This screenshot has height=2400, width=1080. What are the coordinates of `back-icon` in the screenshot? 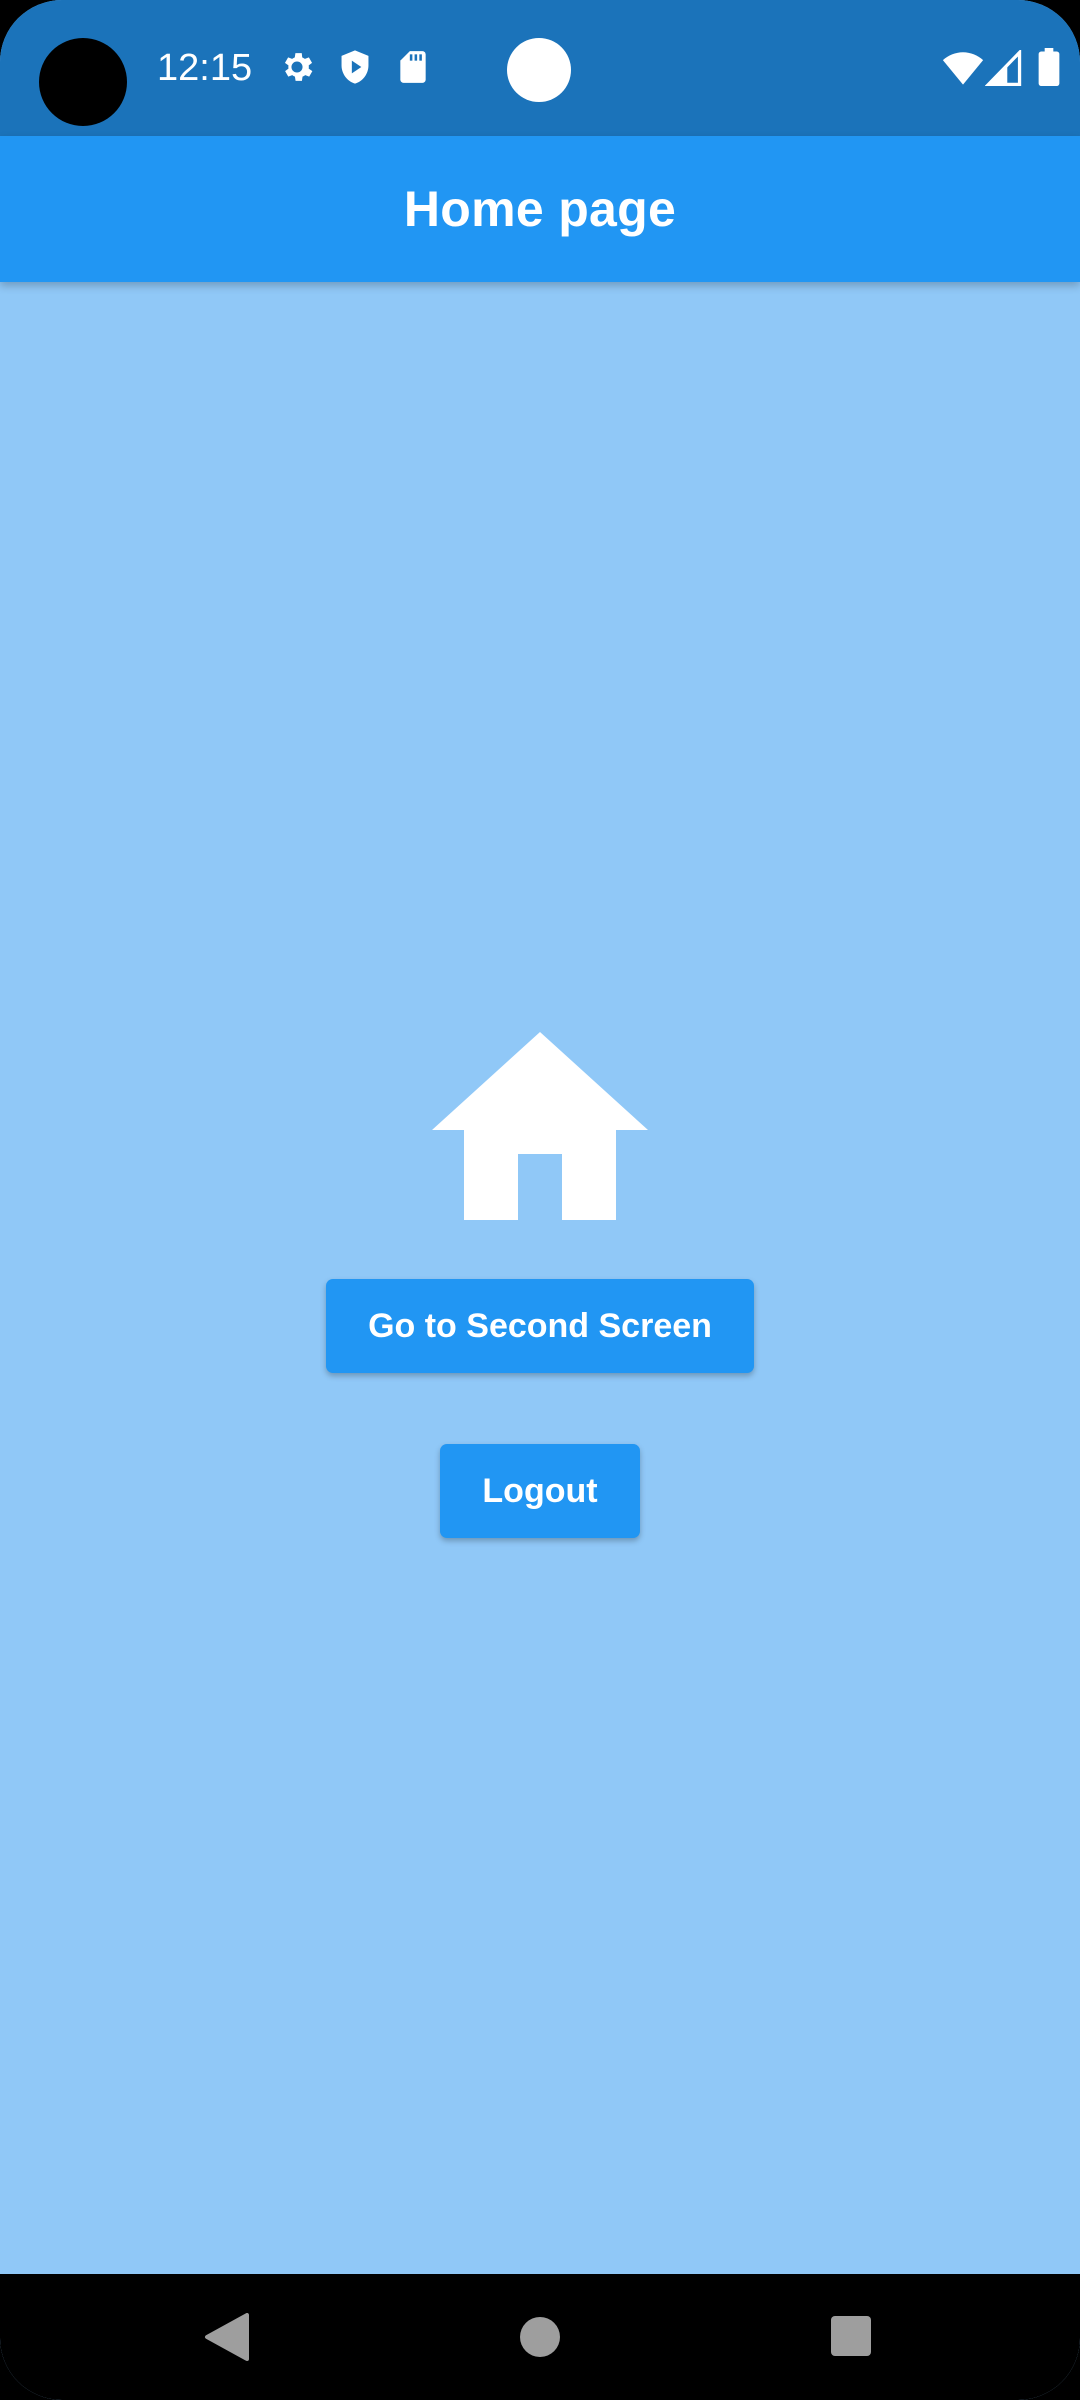 It's located at (226, 2337).